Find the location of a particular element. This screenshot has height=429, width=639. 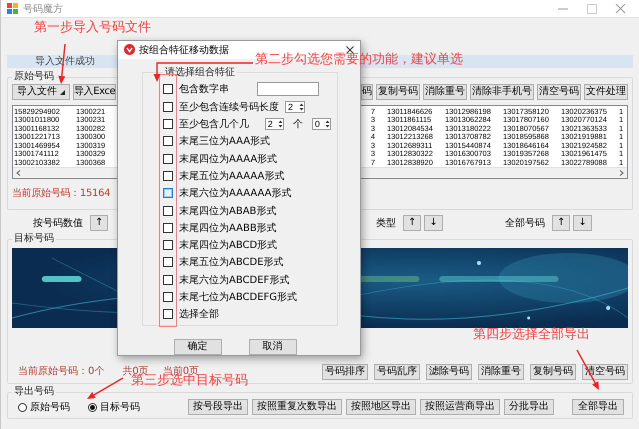

sort-label: 按号码数值 is located at coordinates (58, 223).